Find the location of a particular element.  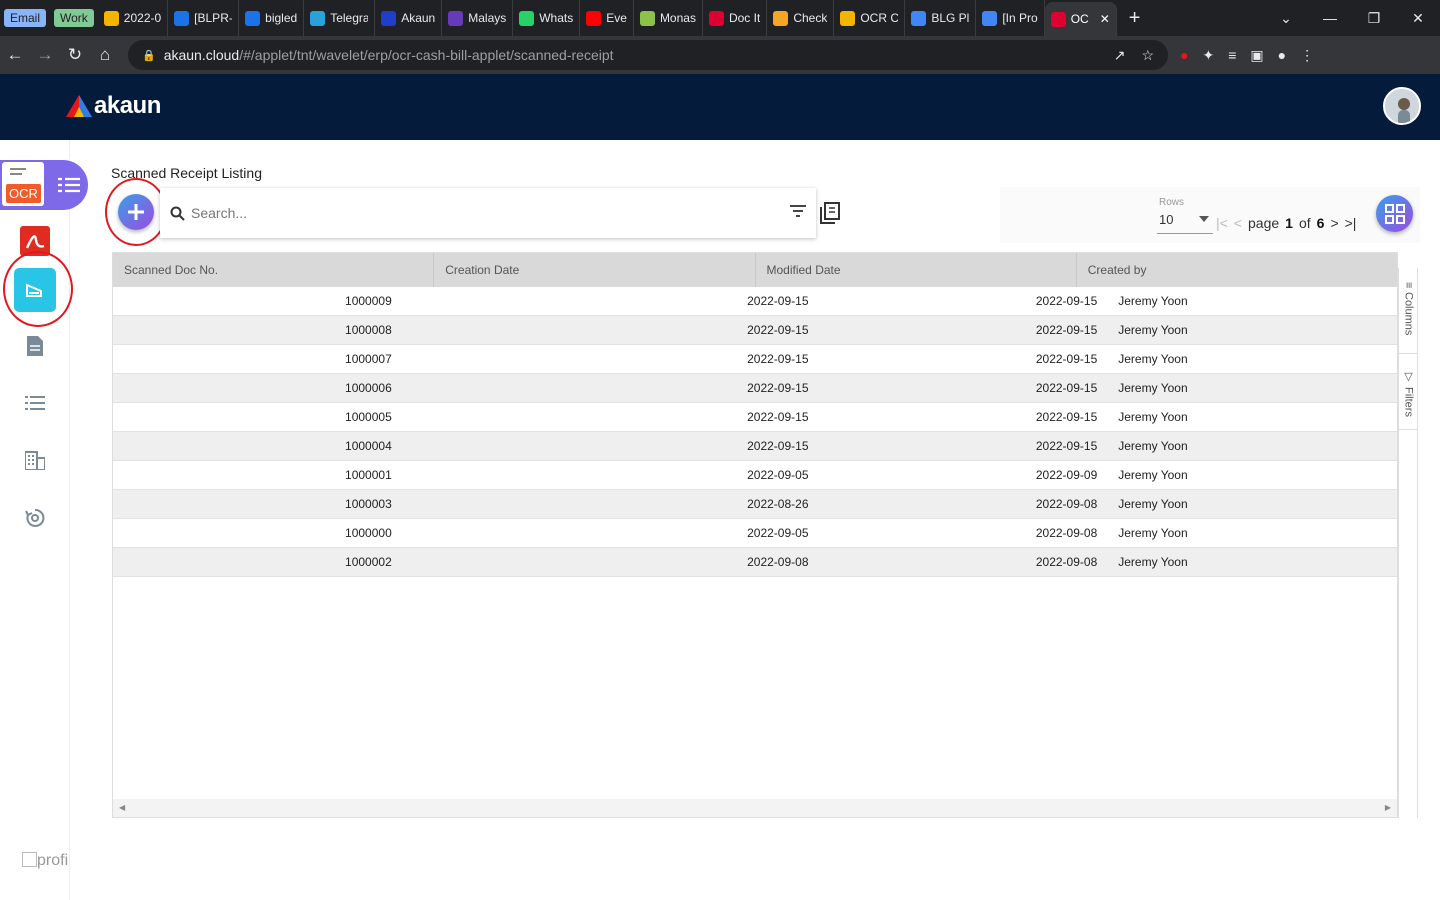

sidebar-item-company is located at coordinates (35, 460).